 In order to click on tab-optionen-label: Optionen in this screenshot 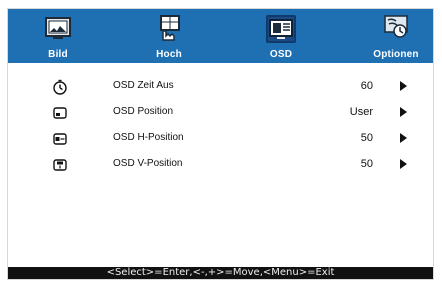, I will do `click(396, 54)`.